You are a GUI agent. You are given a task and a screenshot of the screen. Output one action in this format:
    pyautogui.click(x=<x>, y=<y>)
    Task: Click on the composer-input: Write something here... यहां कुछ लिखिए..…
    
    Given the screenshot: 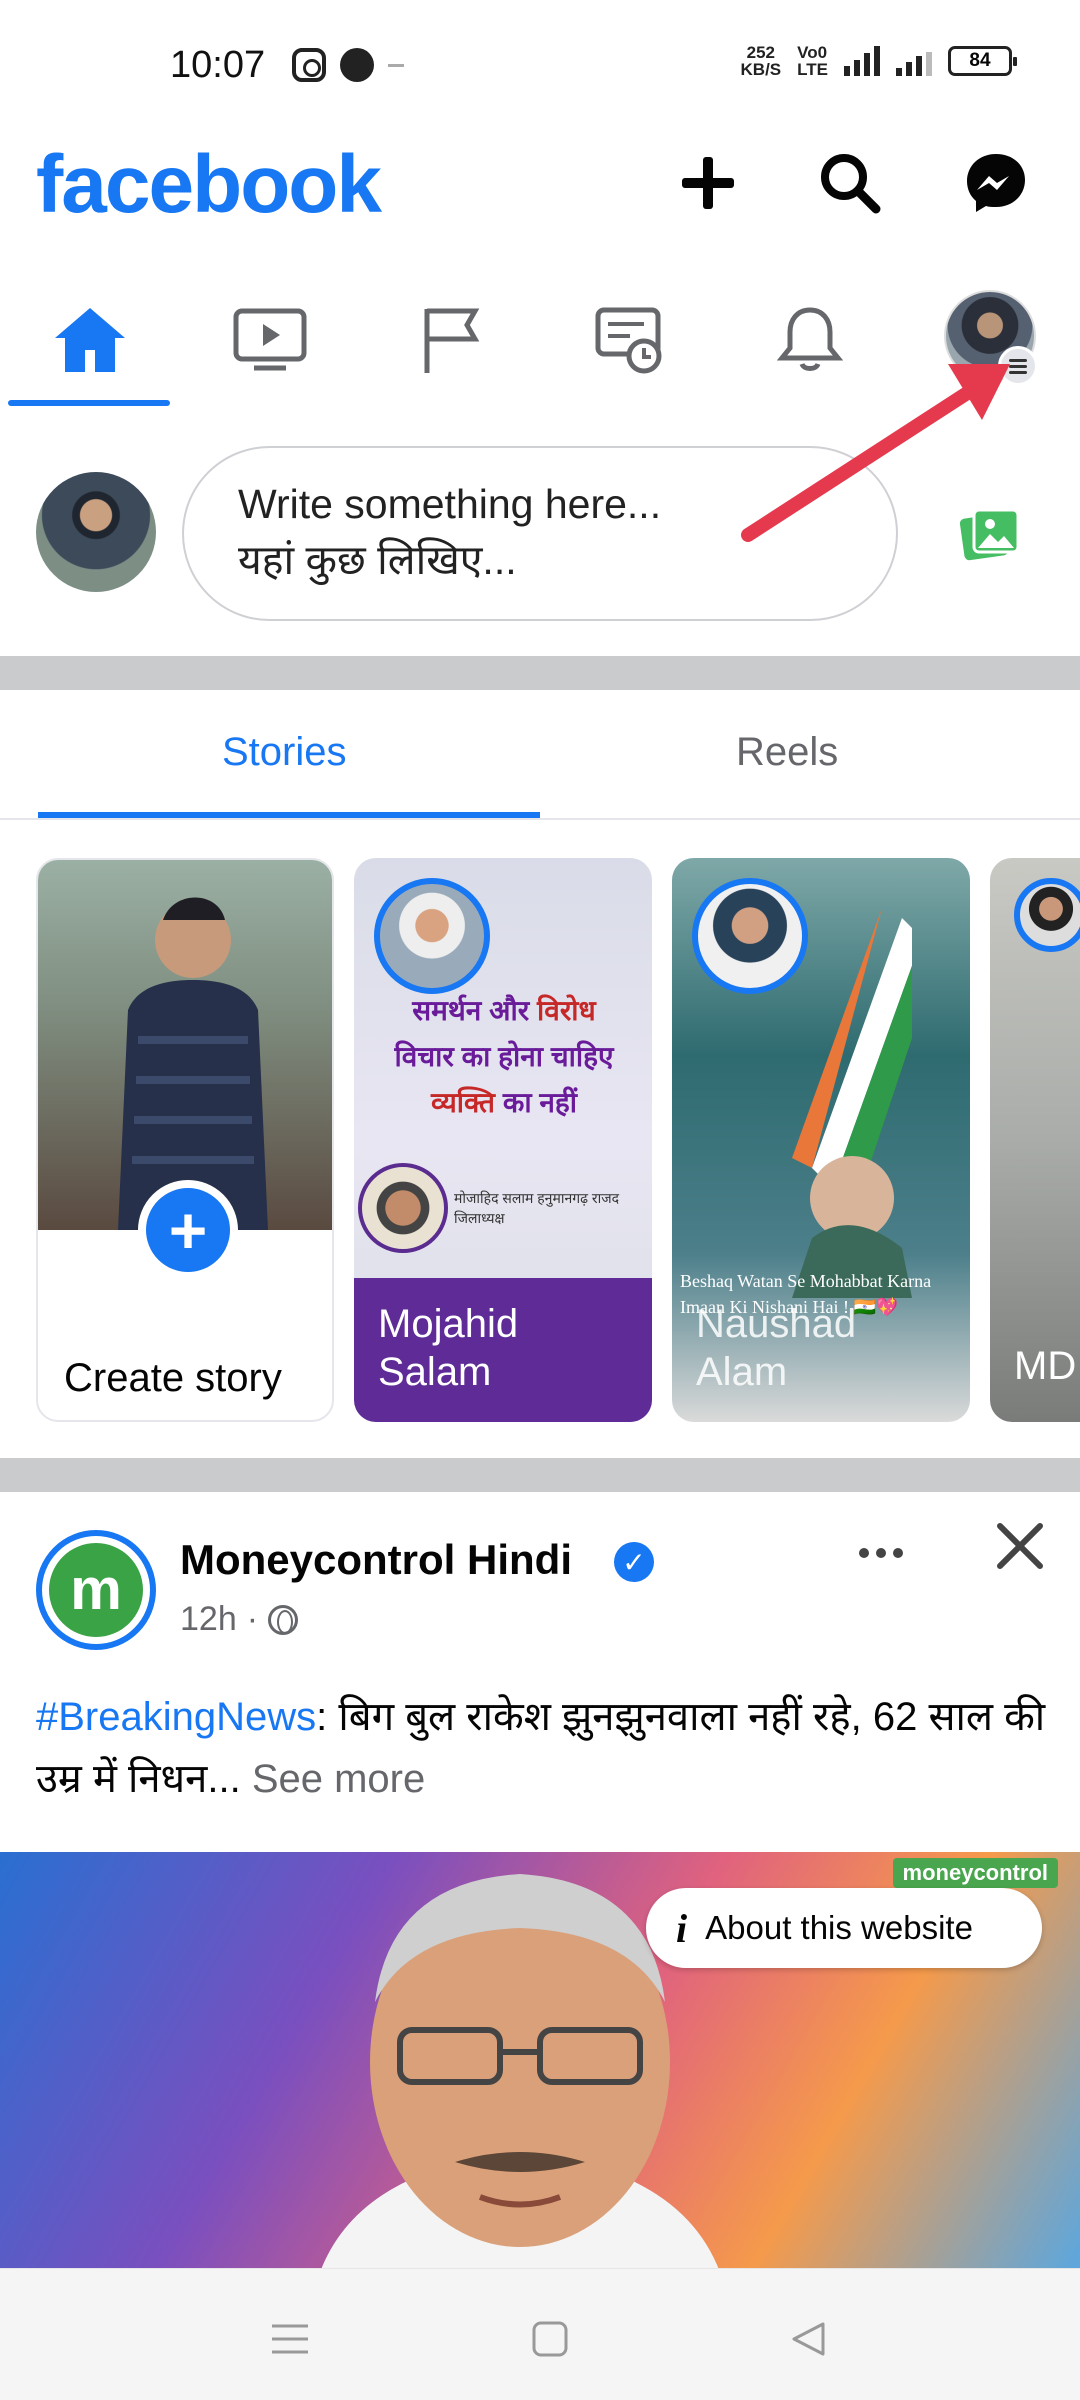 What is the action you would take?
    pyautogui.click(x=540, y=533)
    